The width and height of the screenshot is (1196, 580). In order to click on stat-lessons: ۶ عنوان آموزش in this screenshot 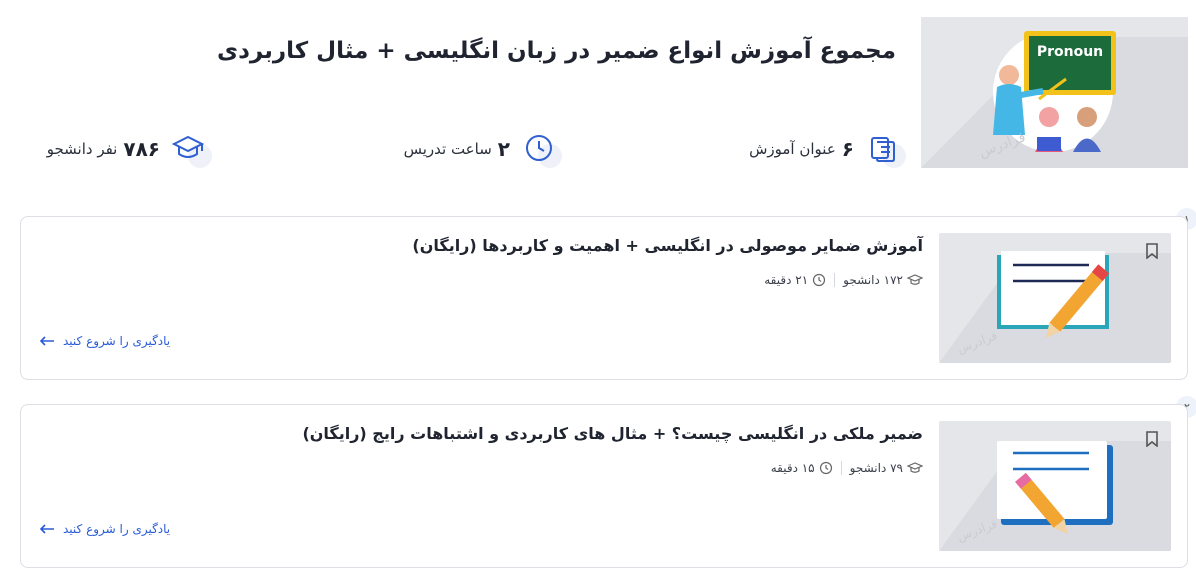, I will do `click(827, 150)`.